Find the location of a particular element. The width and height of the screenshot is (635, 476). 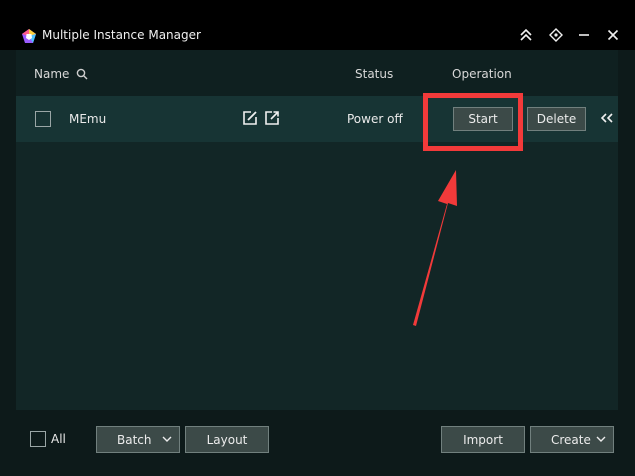

minimize-button is located at coordinates (584, 35).